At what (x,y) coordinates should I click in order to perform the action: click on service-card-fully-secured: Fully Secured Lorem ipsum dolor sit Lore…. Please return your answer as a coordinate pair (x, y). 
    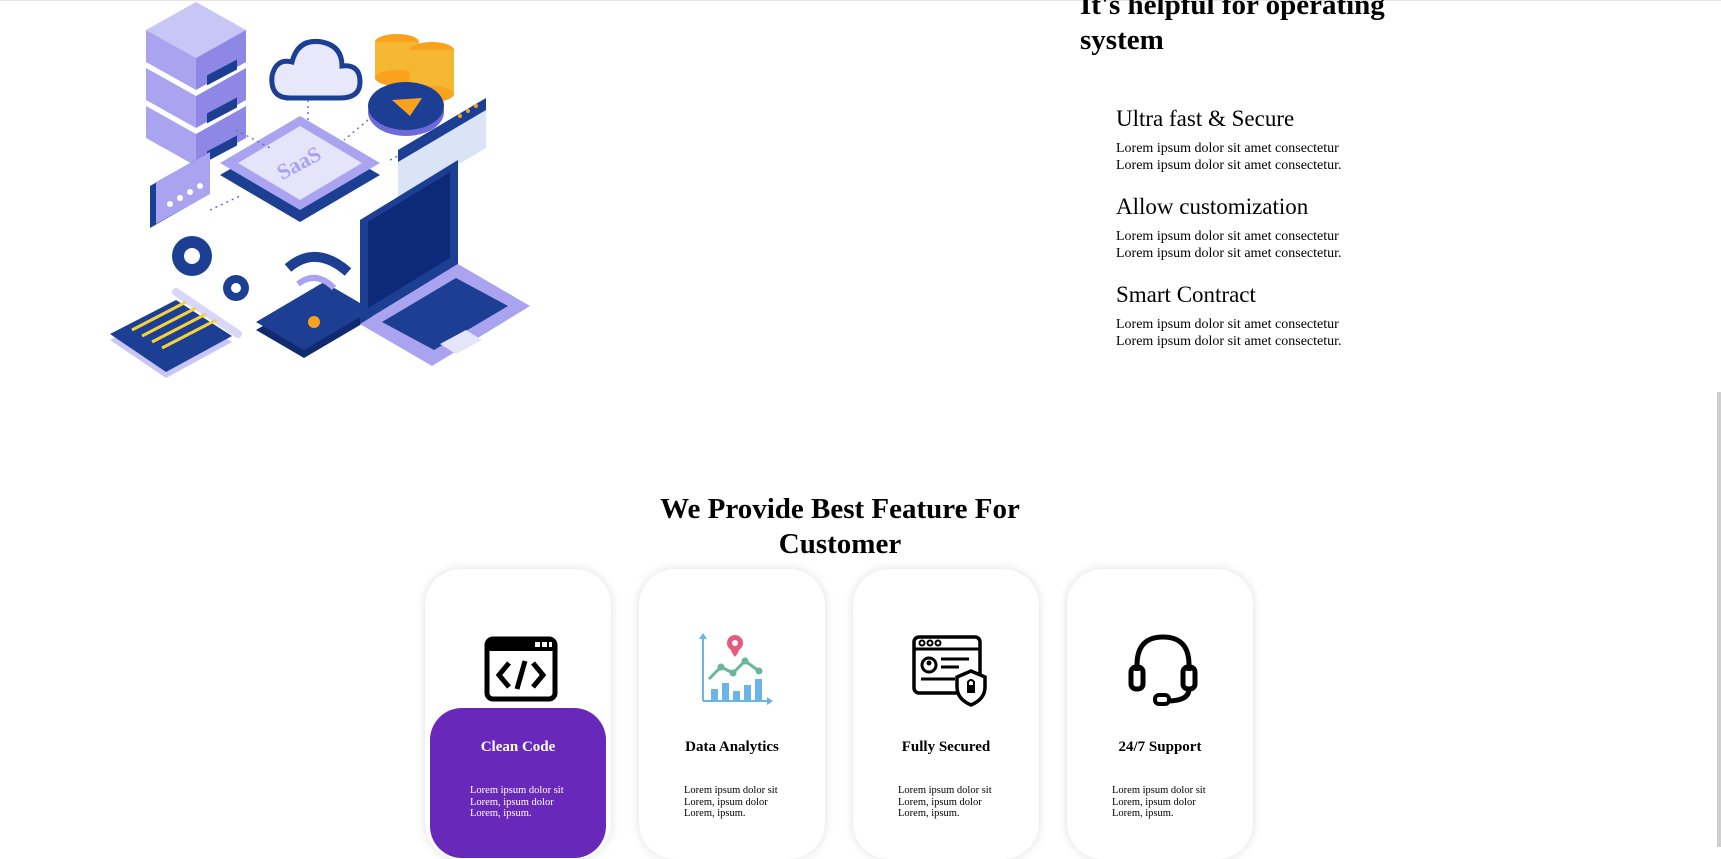
    Looking at the image, I should click on (946, 714).